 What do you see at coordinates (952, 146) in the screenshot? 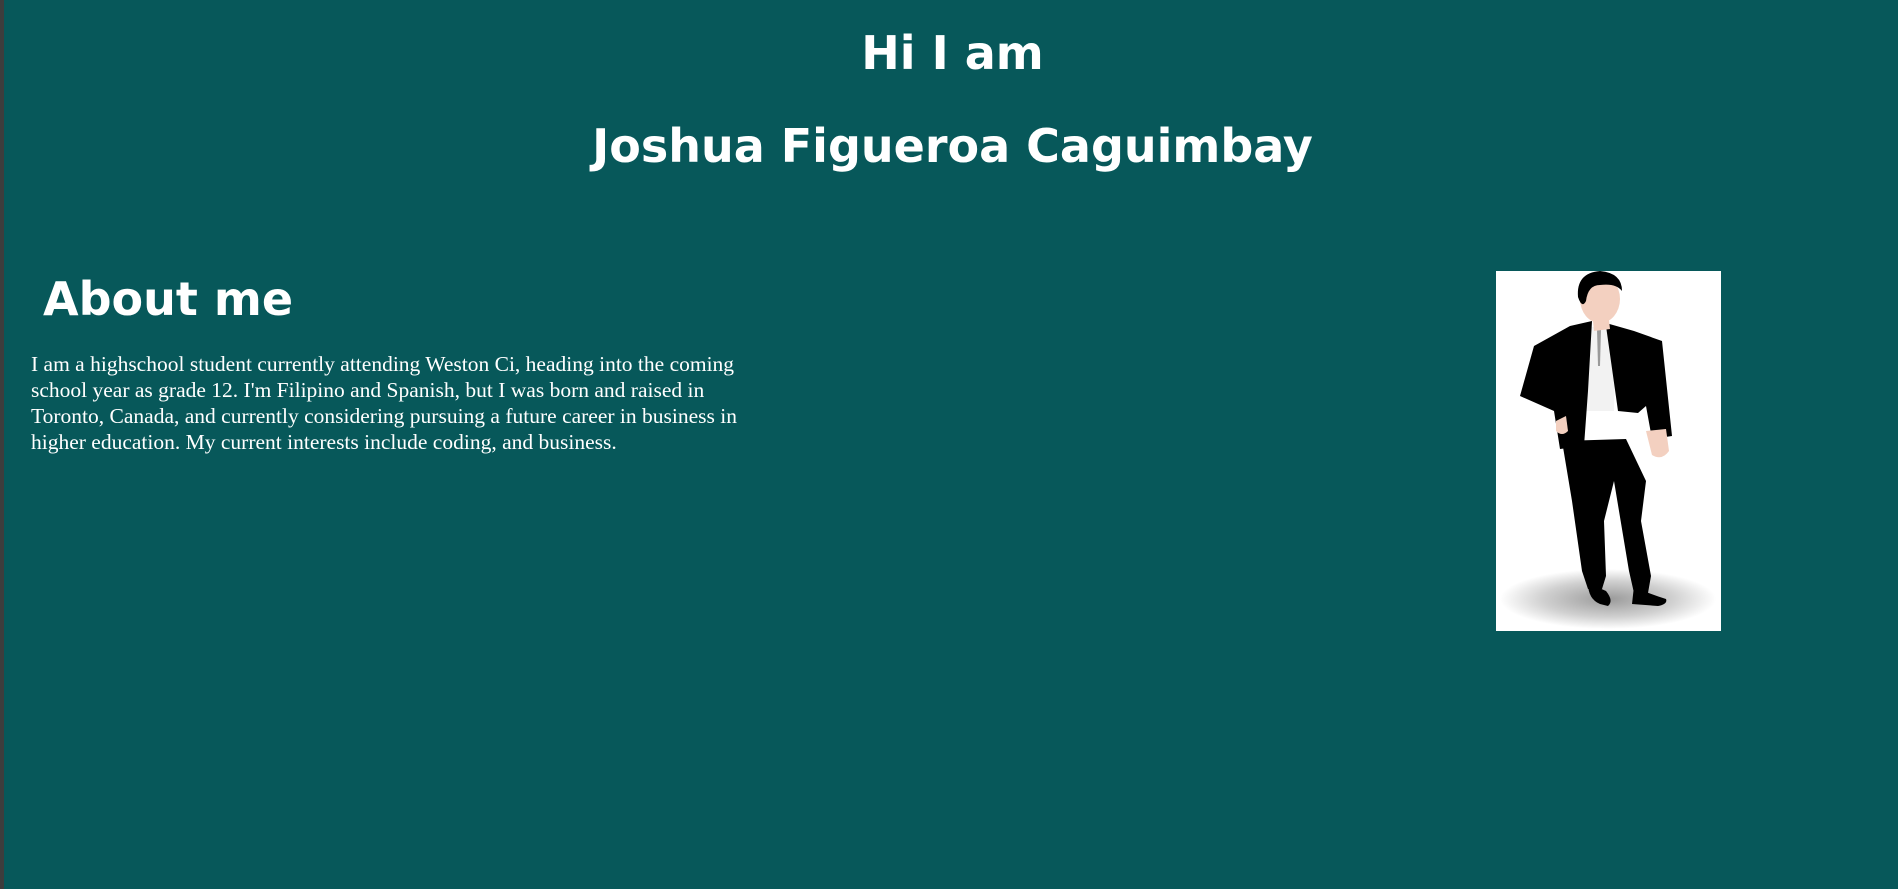
I see `name-heading: Joshua Figueroa Caguimbay` at bounding box center [952, 146].